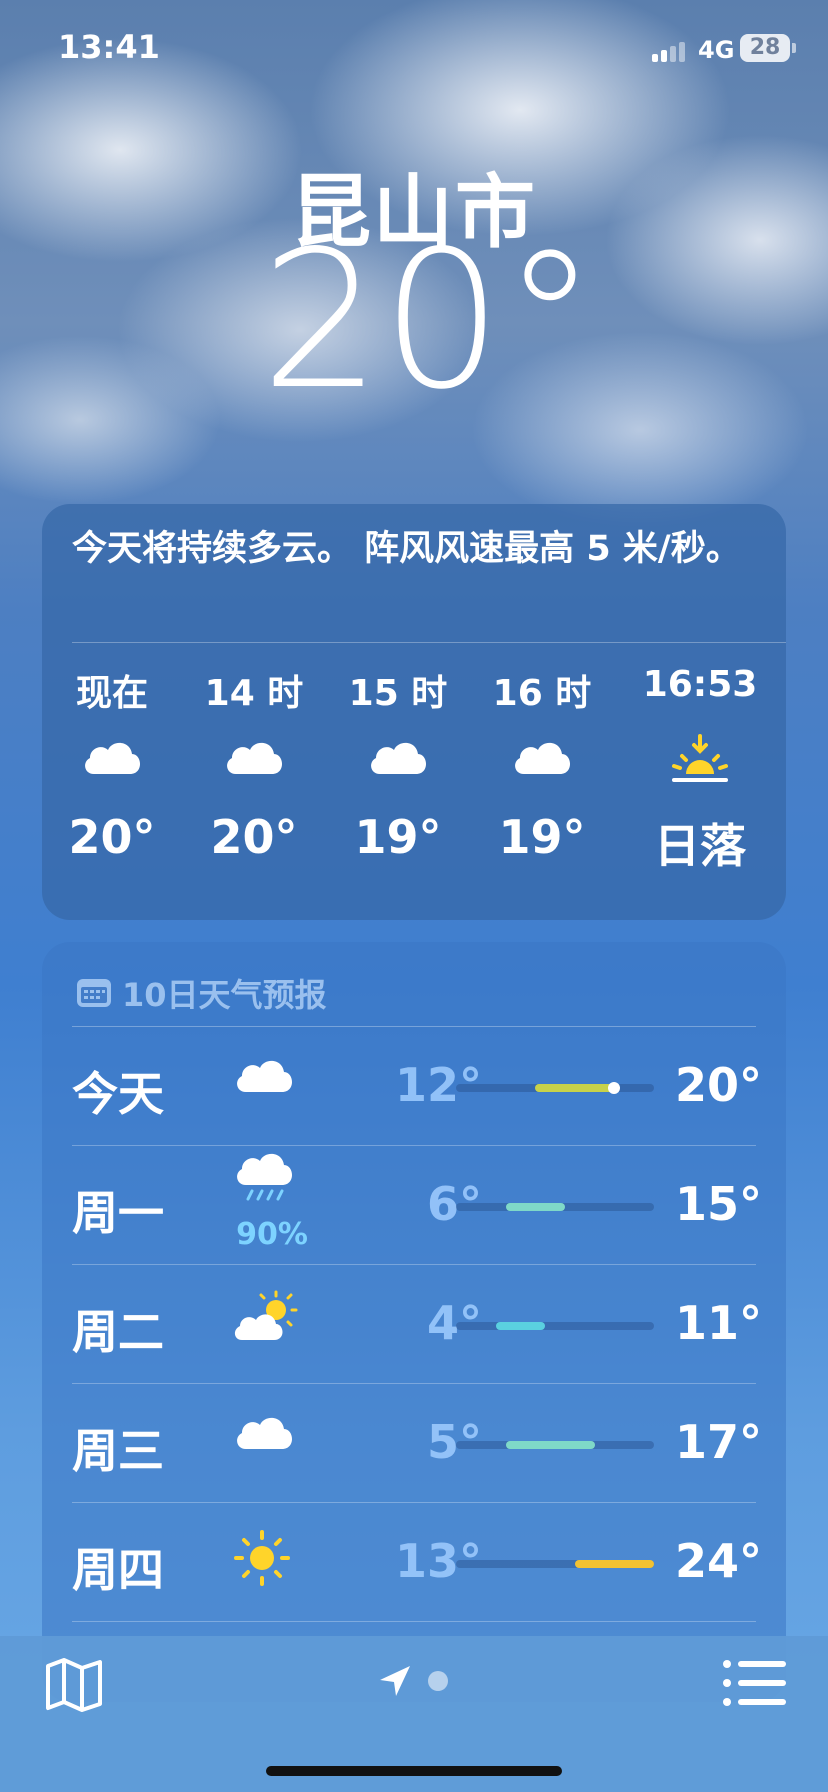  What do you see at coordinates (254, 693) in the screenshot?
I see `hour-label: 14 时` at bounding box center [254, 693].